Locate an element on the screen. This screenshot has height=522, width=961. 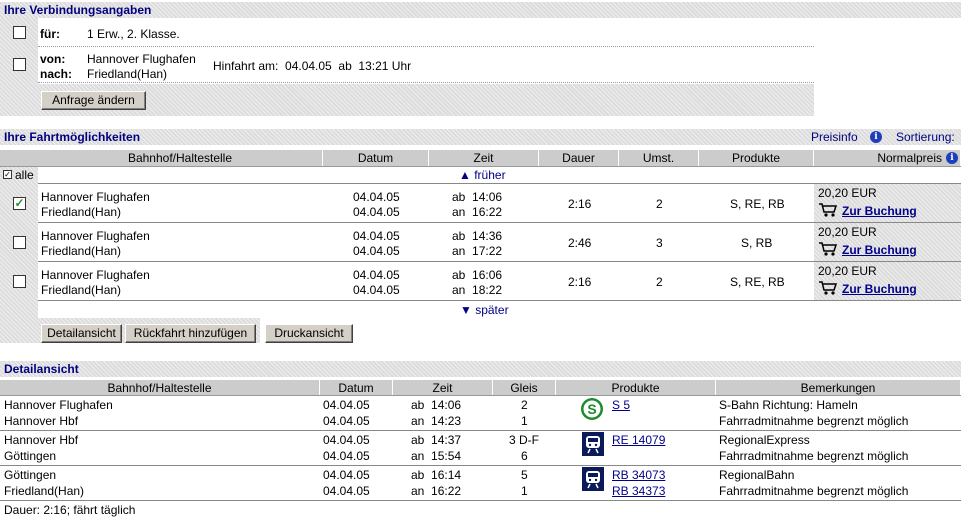
option-2-arr: an 17:22 is located at coordinates (477, 251).